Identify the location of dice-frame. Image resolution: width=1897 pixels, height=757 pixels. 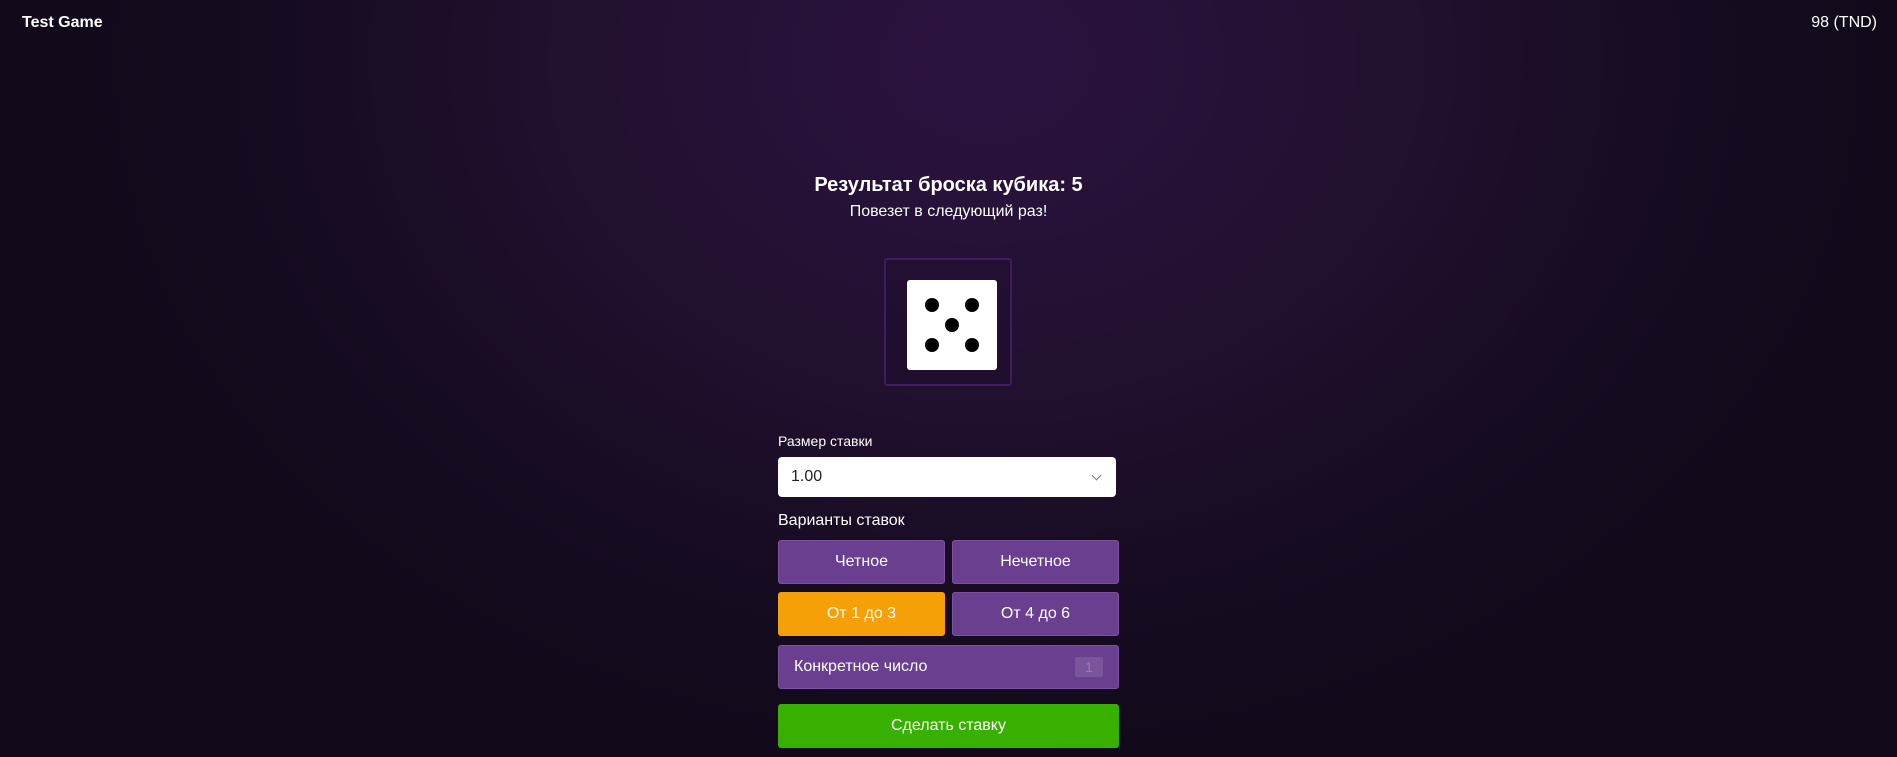
(948, 322).